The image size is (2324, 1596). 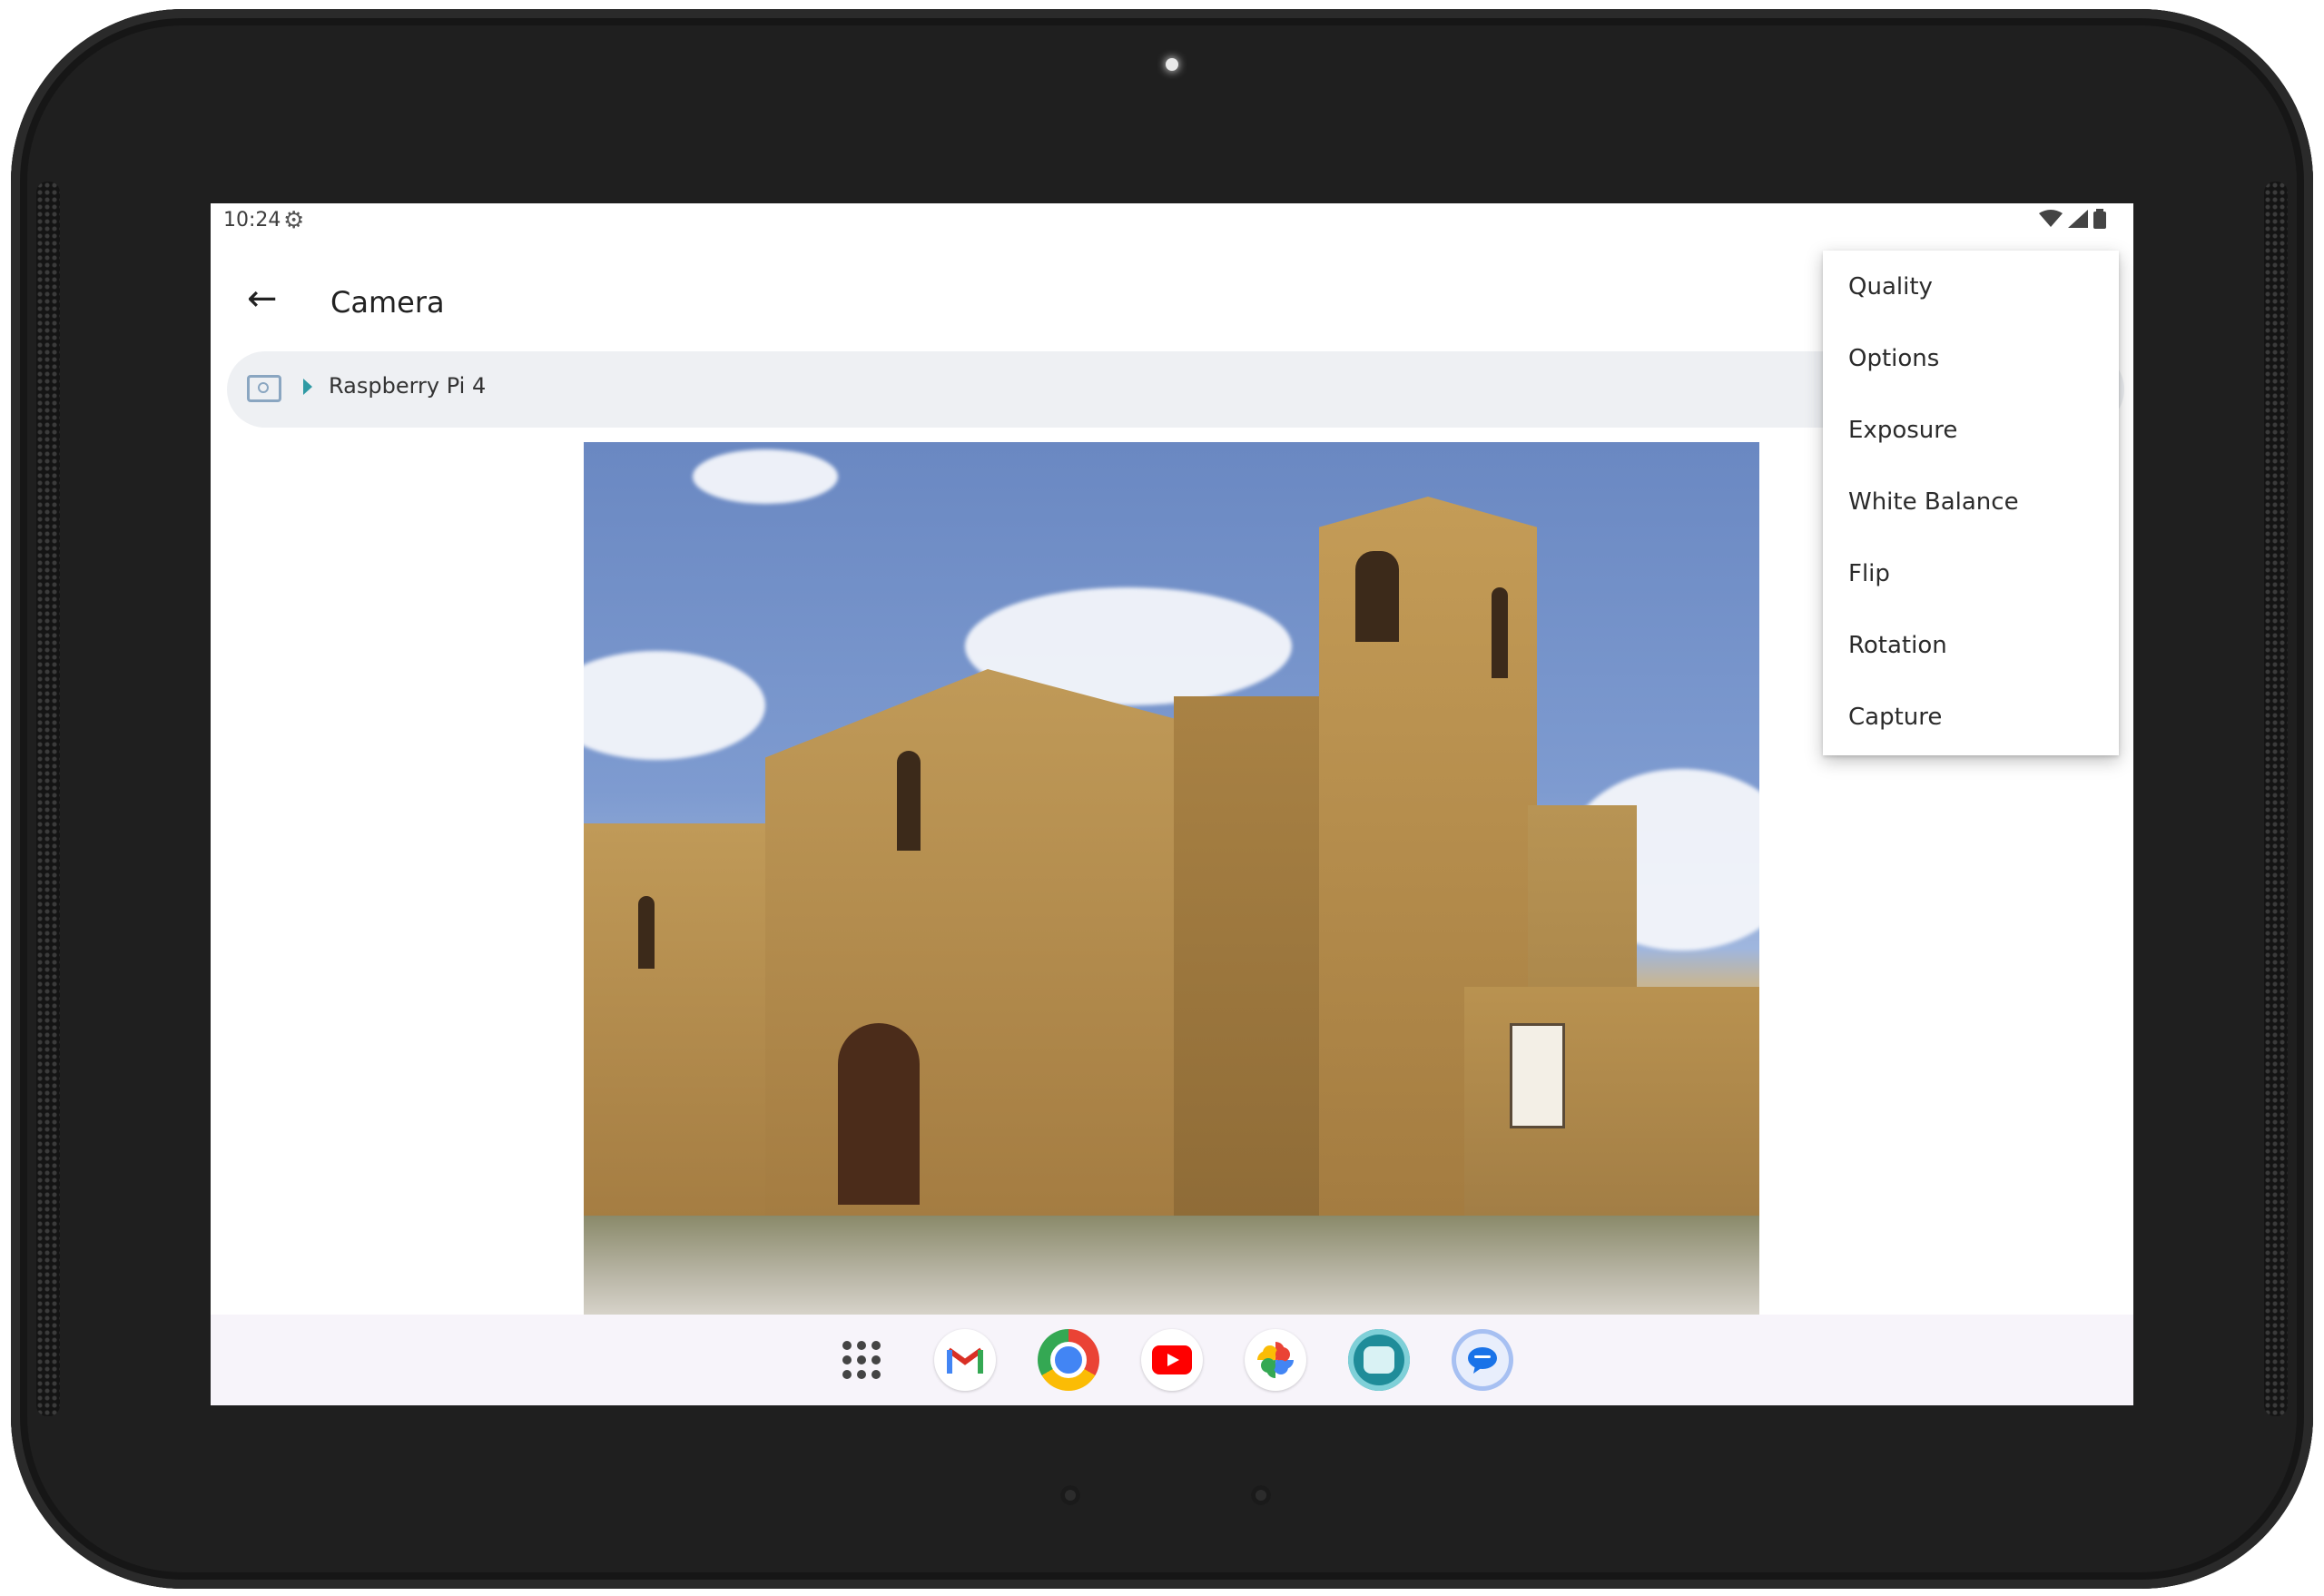 What do you see at coordinates (1261, 1495) in the screenshot?
I see `bottom-sensor-right` at bounding box center [1261, 1495].